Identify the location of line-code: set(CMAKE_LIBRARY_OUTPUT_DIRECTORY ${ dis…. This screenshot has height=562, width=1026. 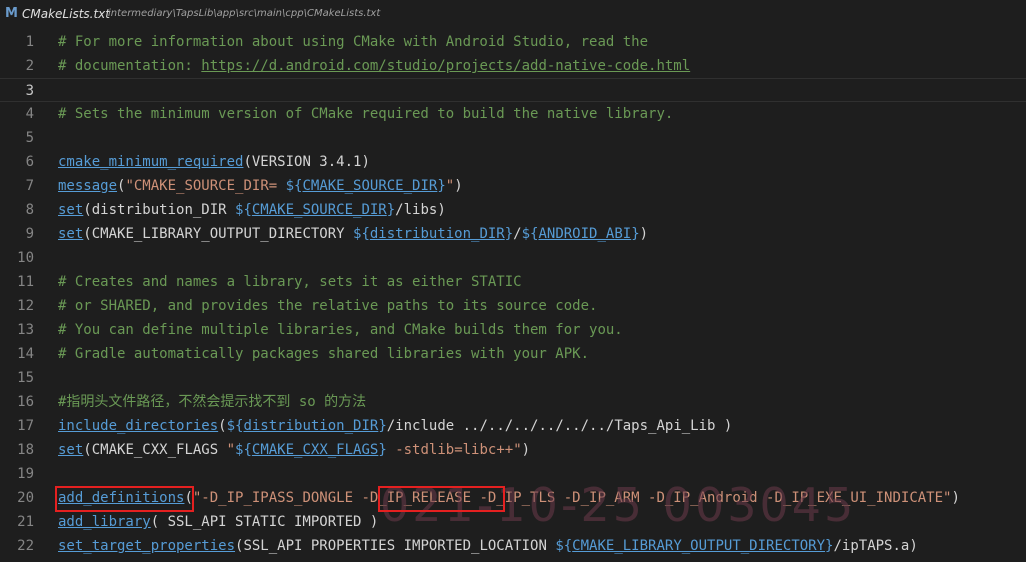
(353, 234).